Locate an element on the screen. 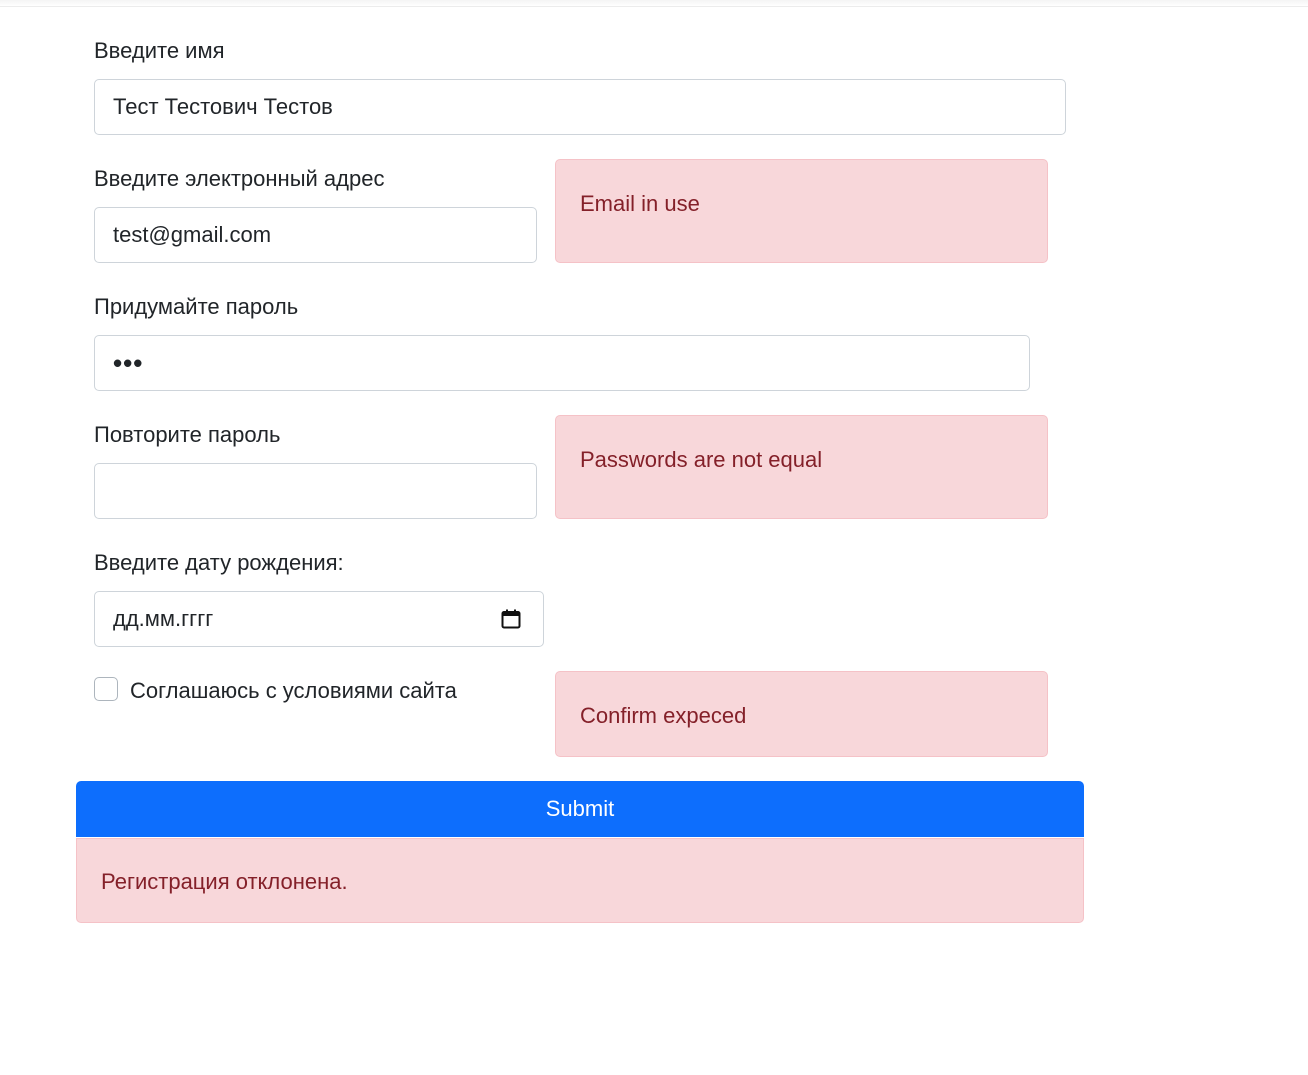  password-input: ••• is located at coordinates (562, 363).